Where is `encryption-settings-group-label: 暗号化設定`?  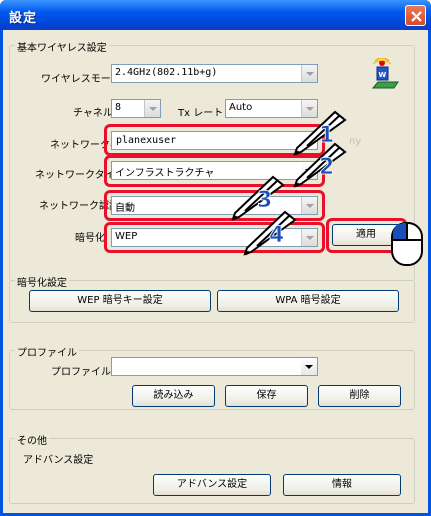
encryption-settings-group-label: 暗号化設定 is located at coordinates (42, 281).